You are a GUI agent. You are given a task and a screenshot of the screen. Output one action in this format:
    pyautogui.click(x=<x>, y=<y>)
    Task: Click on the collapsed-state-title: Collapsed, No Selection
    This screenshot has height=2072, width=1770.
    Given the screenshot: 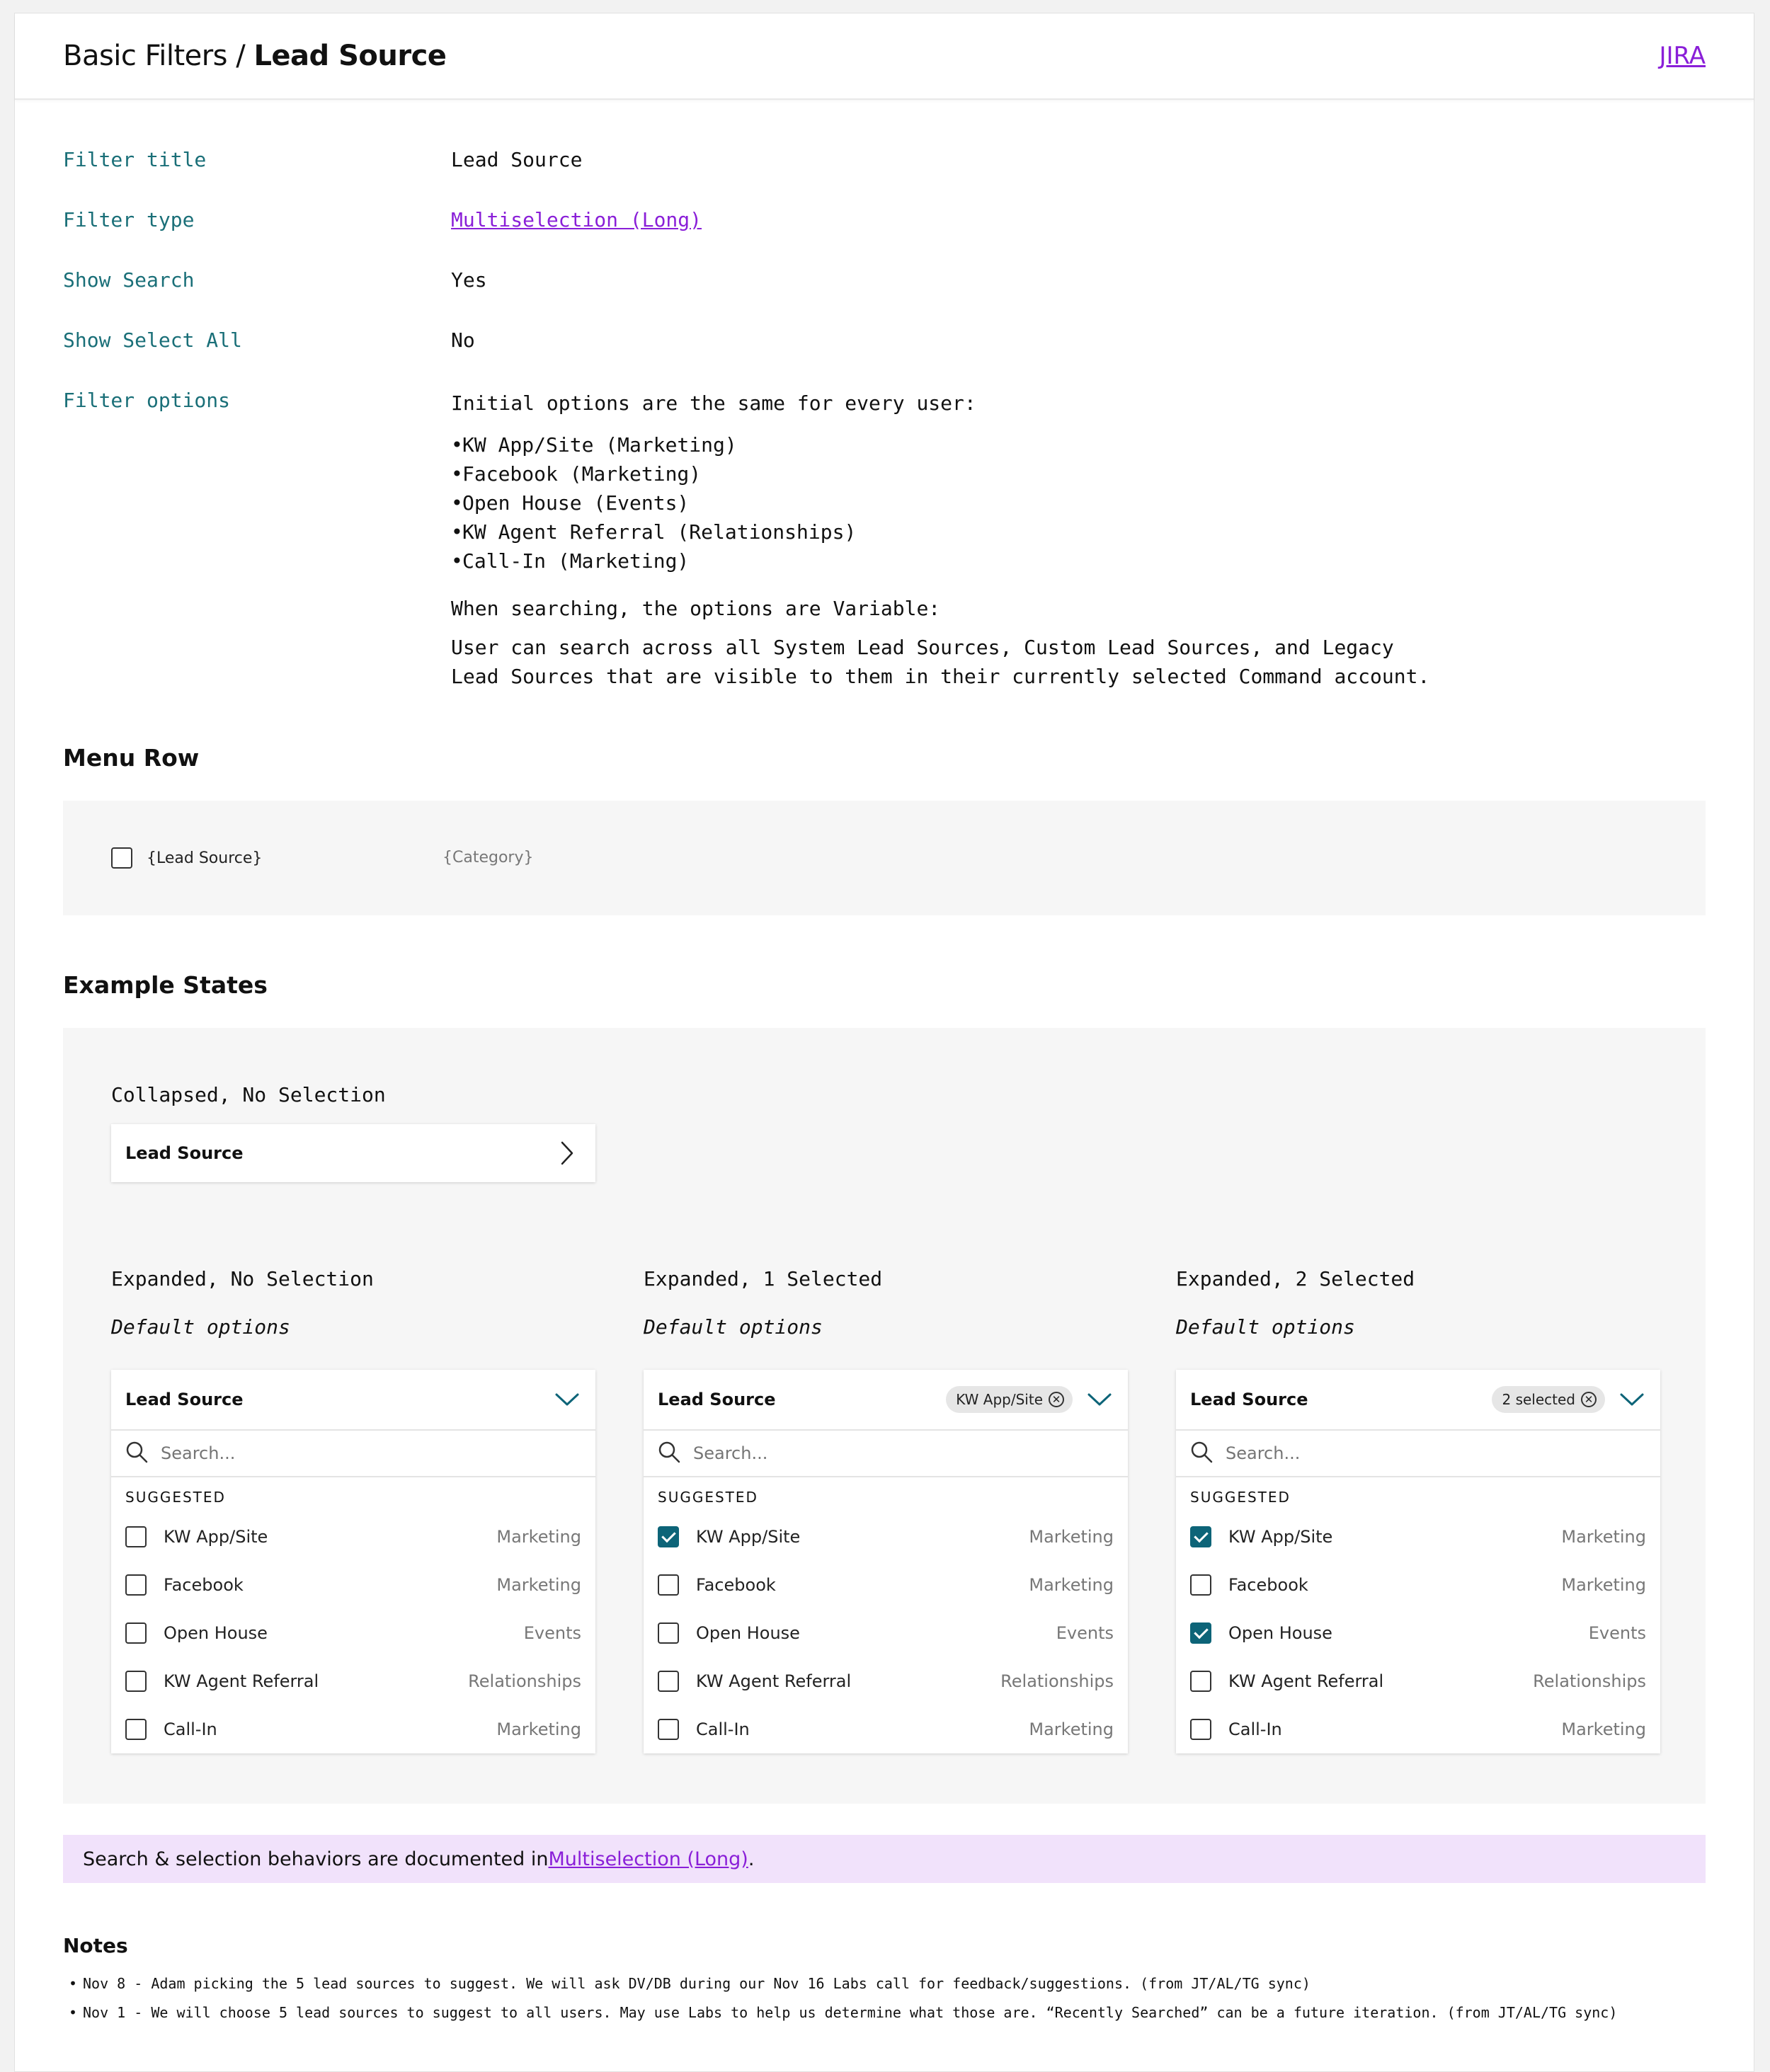 What is the action you would take?
    pyautogui.click(x=249, y=1094)
    